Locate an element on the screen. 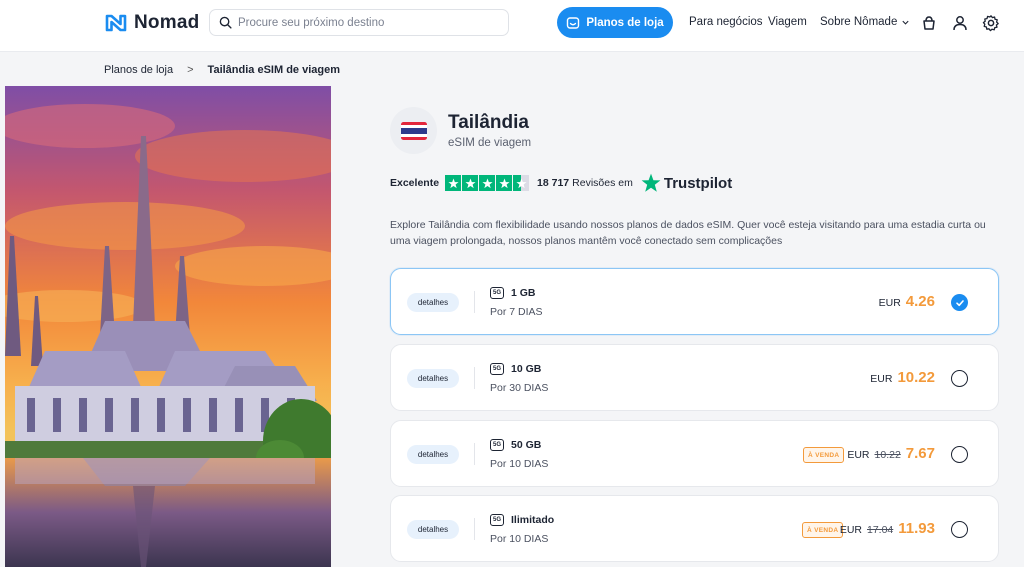 The image size is (1024, 567). store-plans-button: Planos de loja is located at coordinates (615, 22).